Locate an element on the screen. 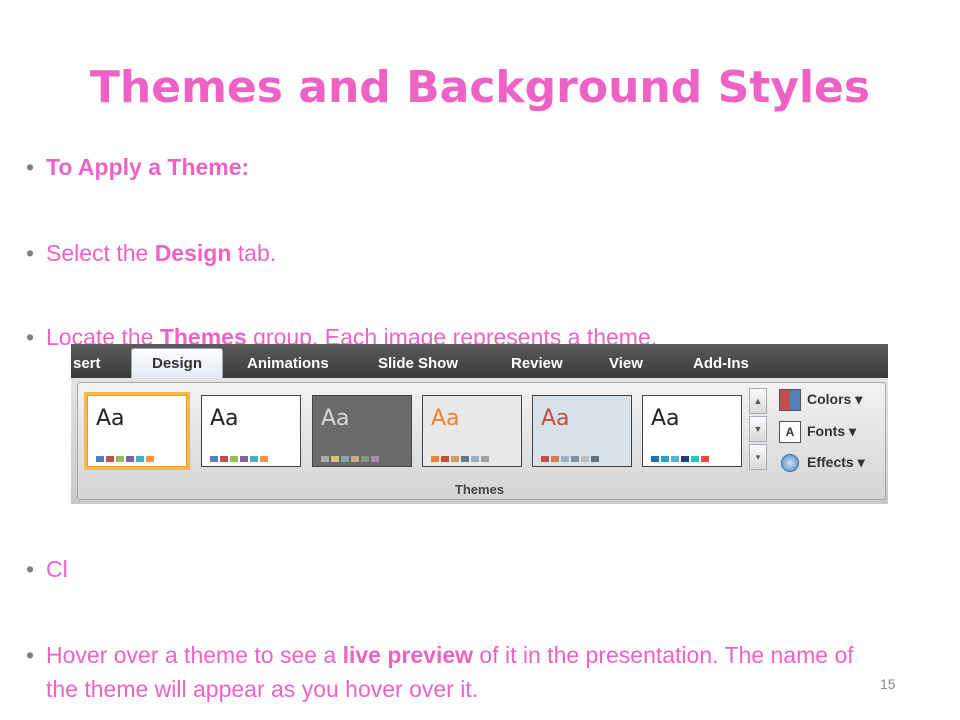 The image size is (960, 720). bullet-bold-text: To Apply a Theme: is located at coordinates (148, 167).